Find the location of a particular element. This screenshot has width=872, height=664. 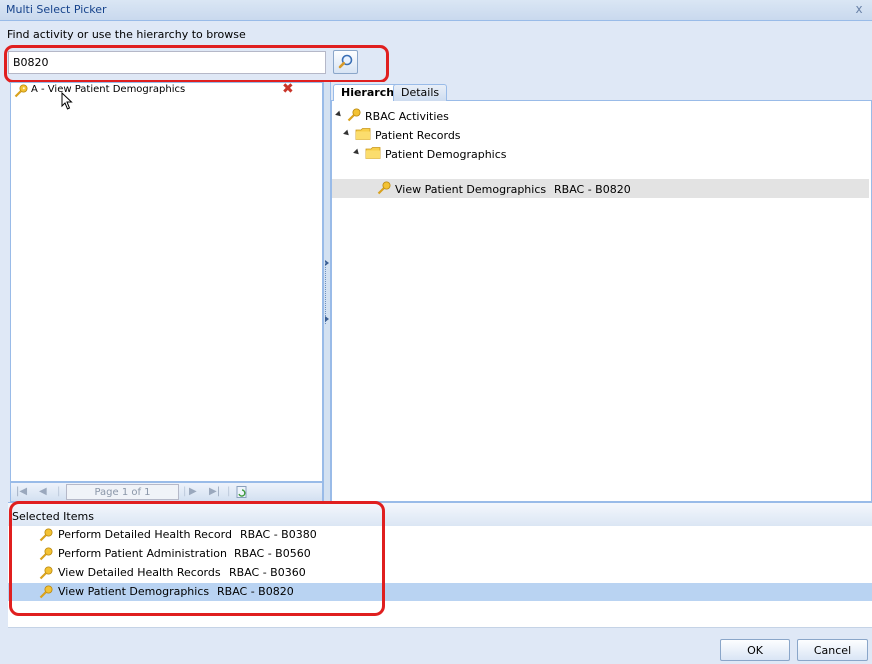

window-title: Multi Select Picker is located at coordinates (56, 9).